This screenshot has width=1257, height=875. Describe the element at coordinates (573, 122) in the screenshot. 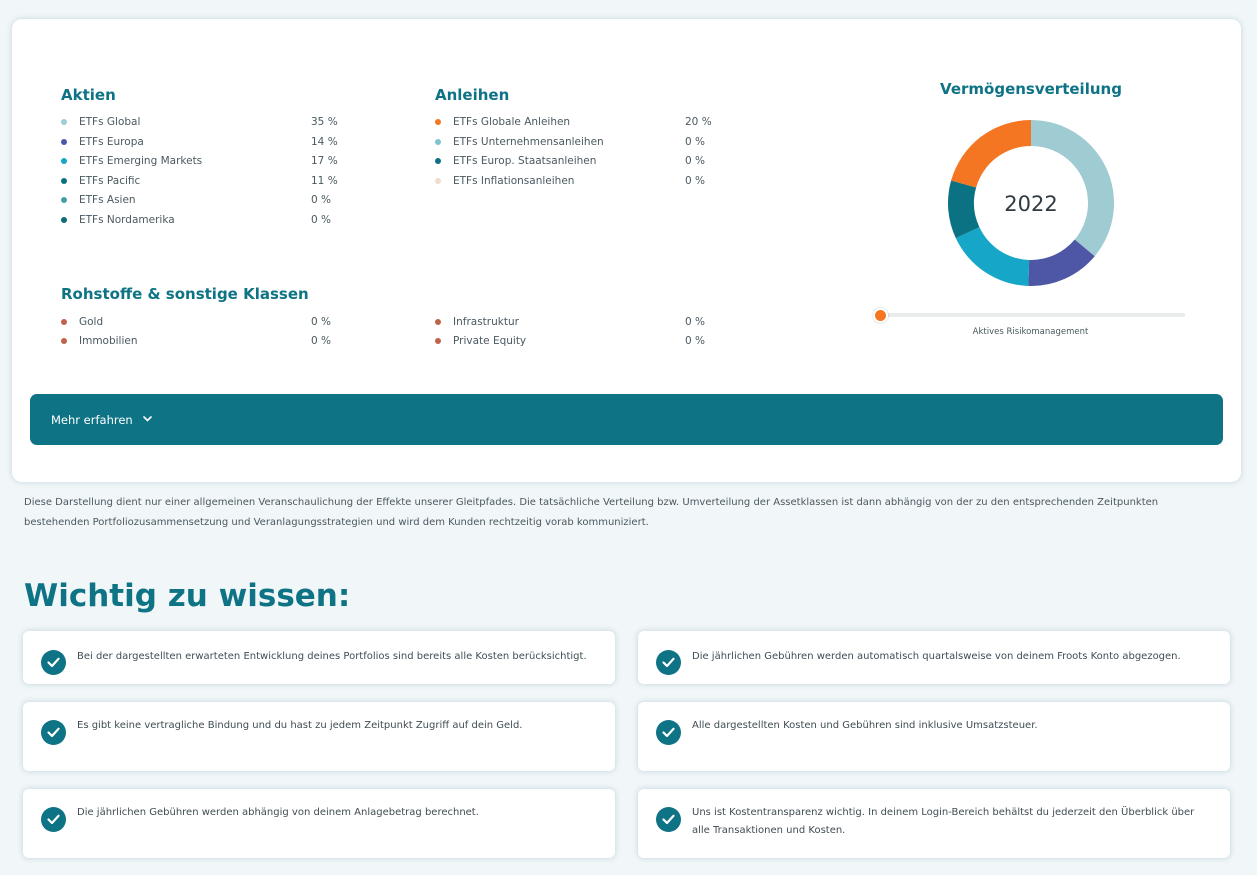

I see `allocation-row: ETFs Globale Anleihen 20 %` at that location.